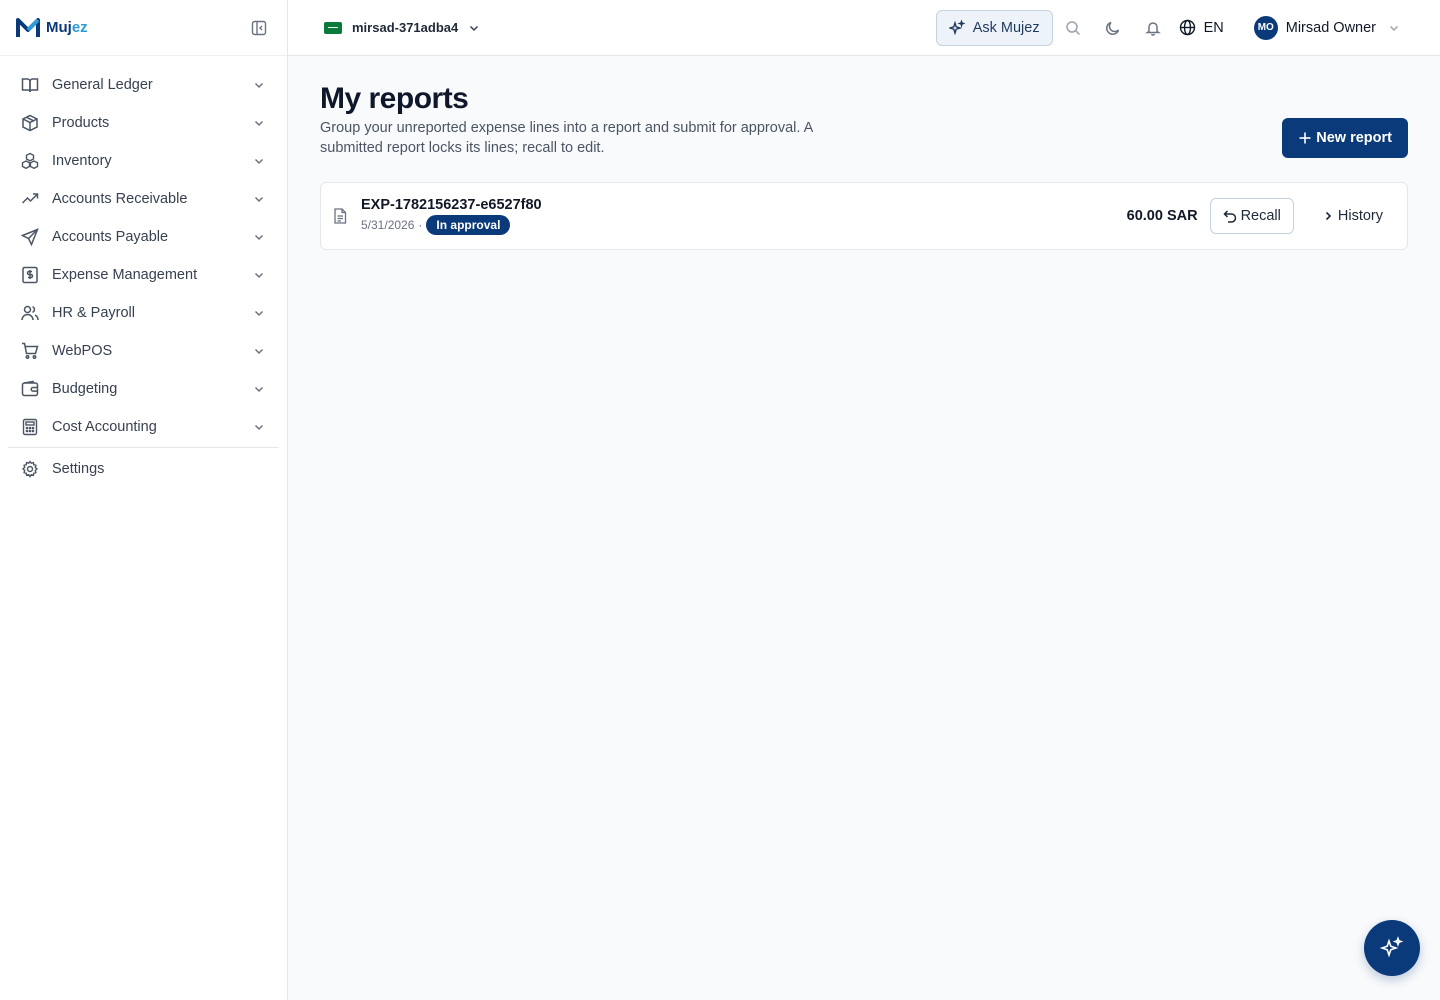 Image resolution: width=1440 pixels, height=1000 pixels. I want to click on sidebar-item-label: Settings, so click(78, 469).